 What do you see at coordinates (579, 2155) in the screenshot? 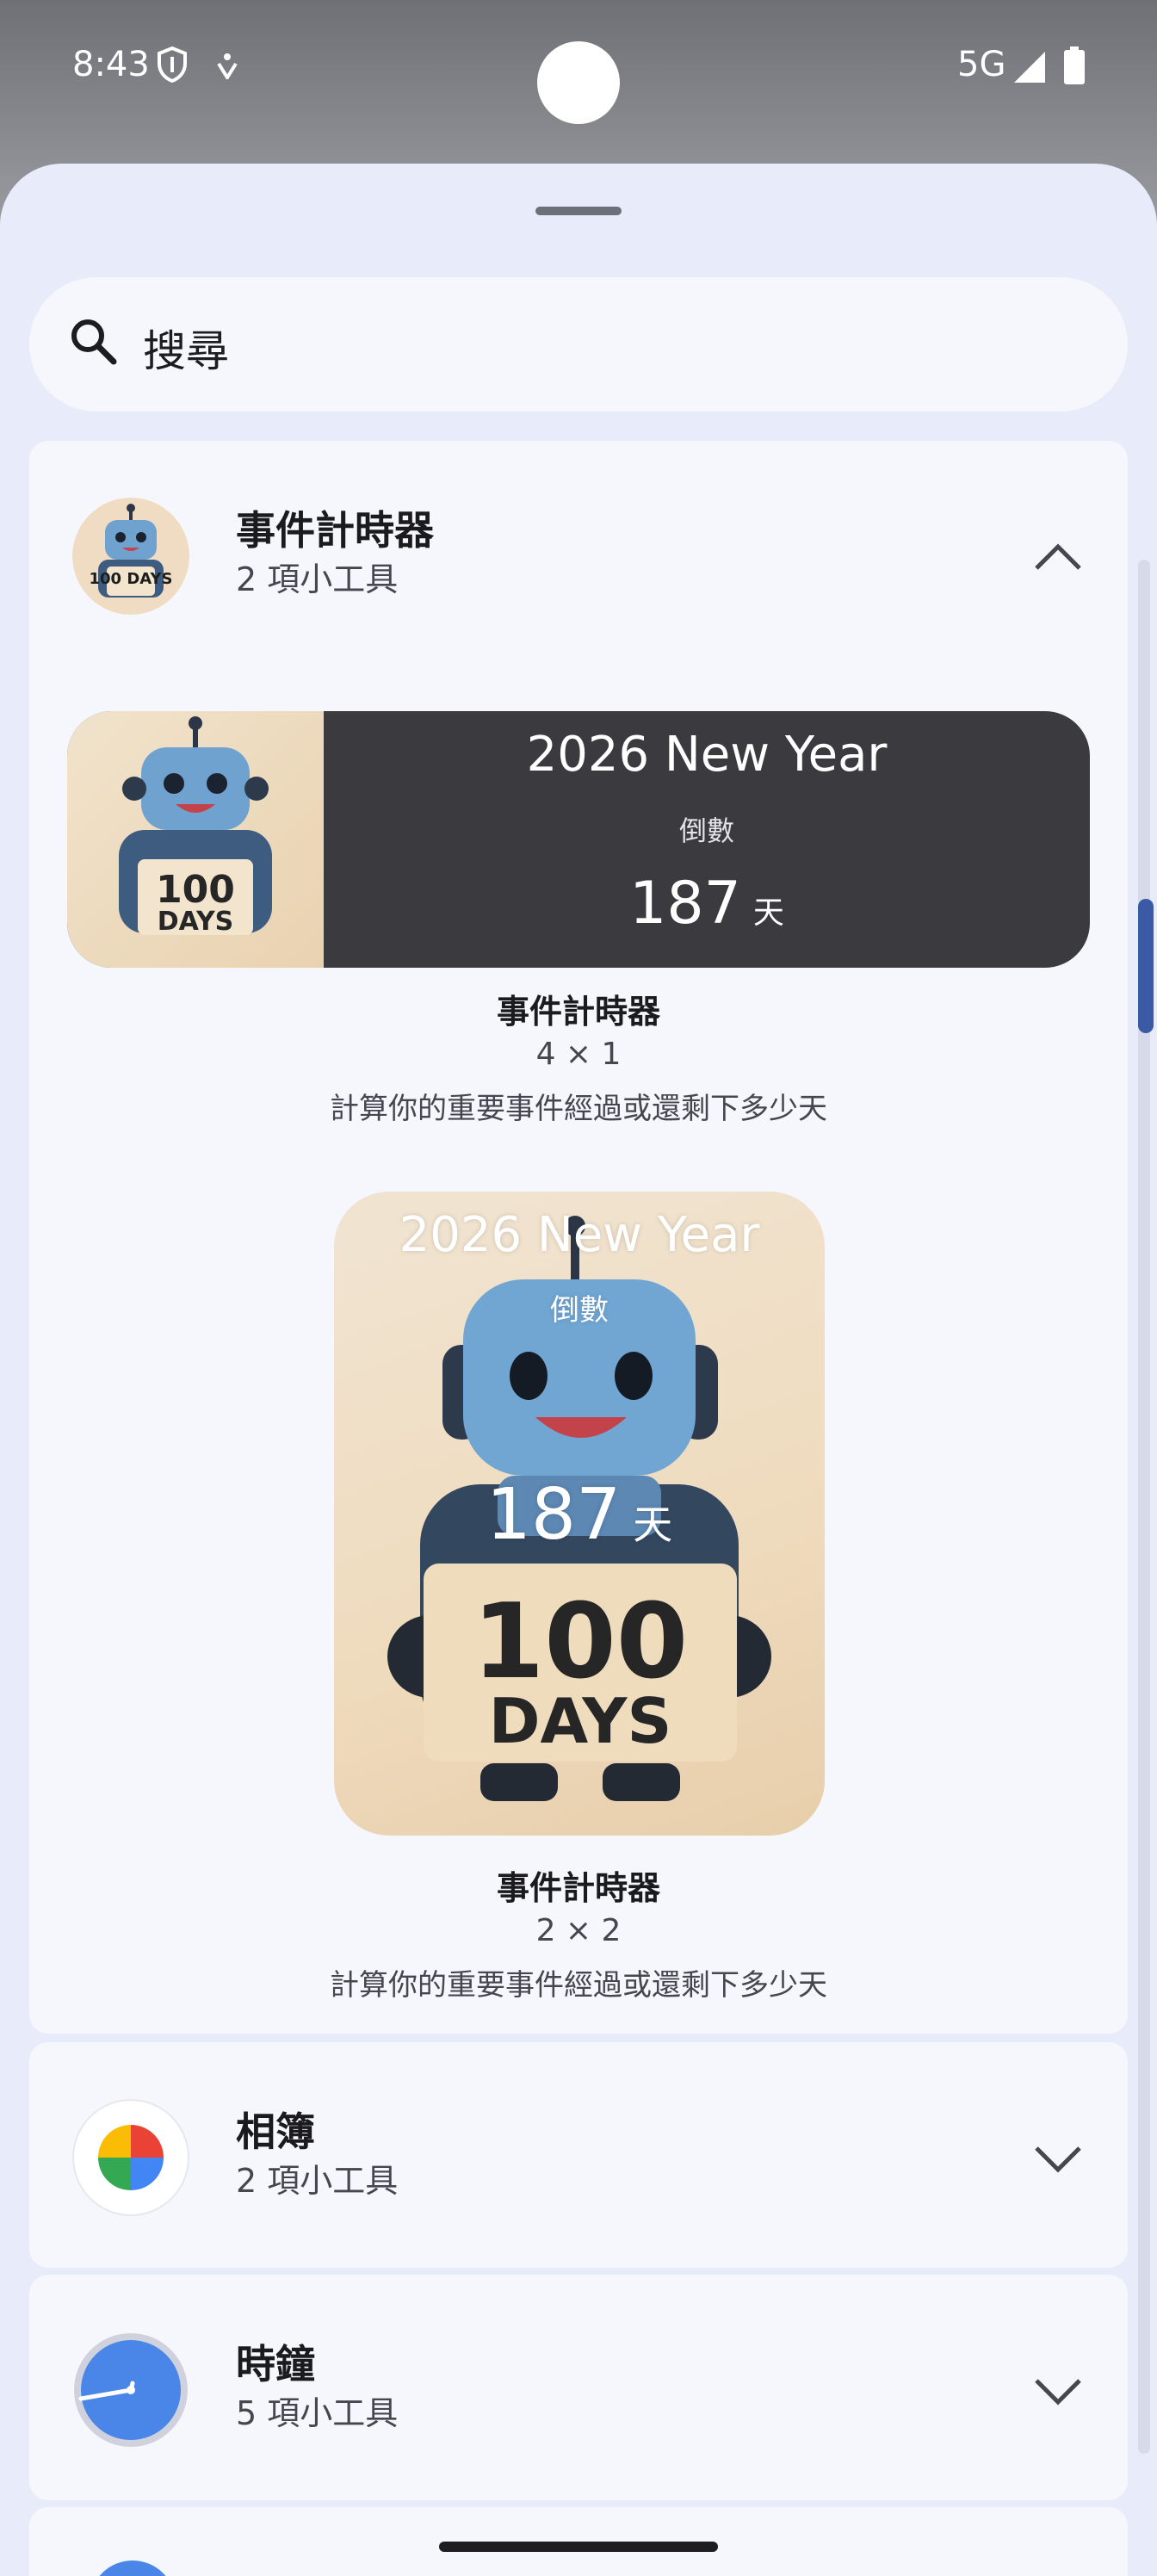
I see `app-section-photos: 相簿 2 項小工具` at bounding box center [579, 2155].